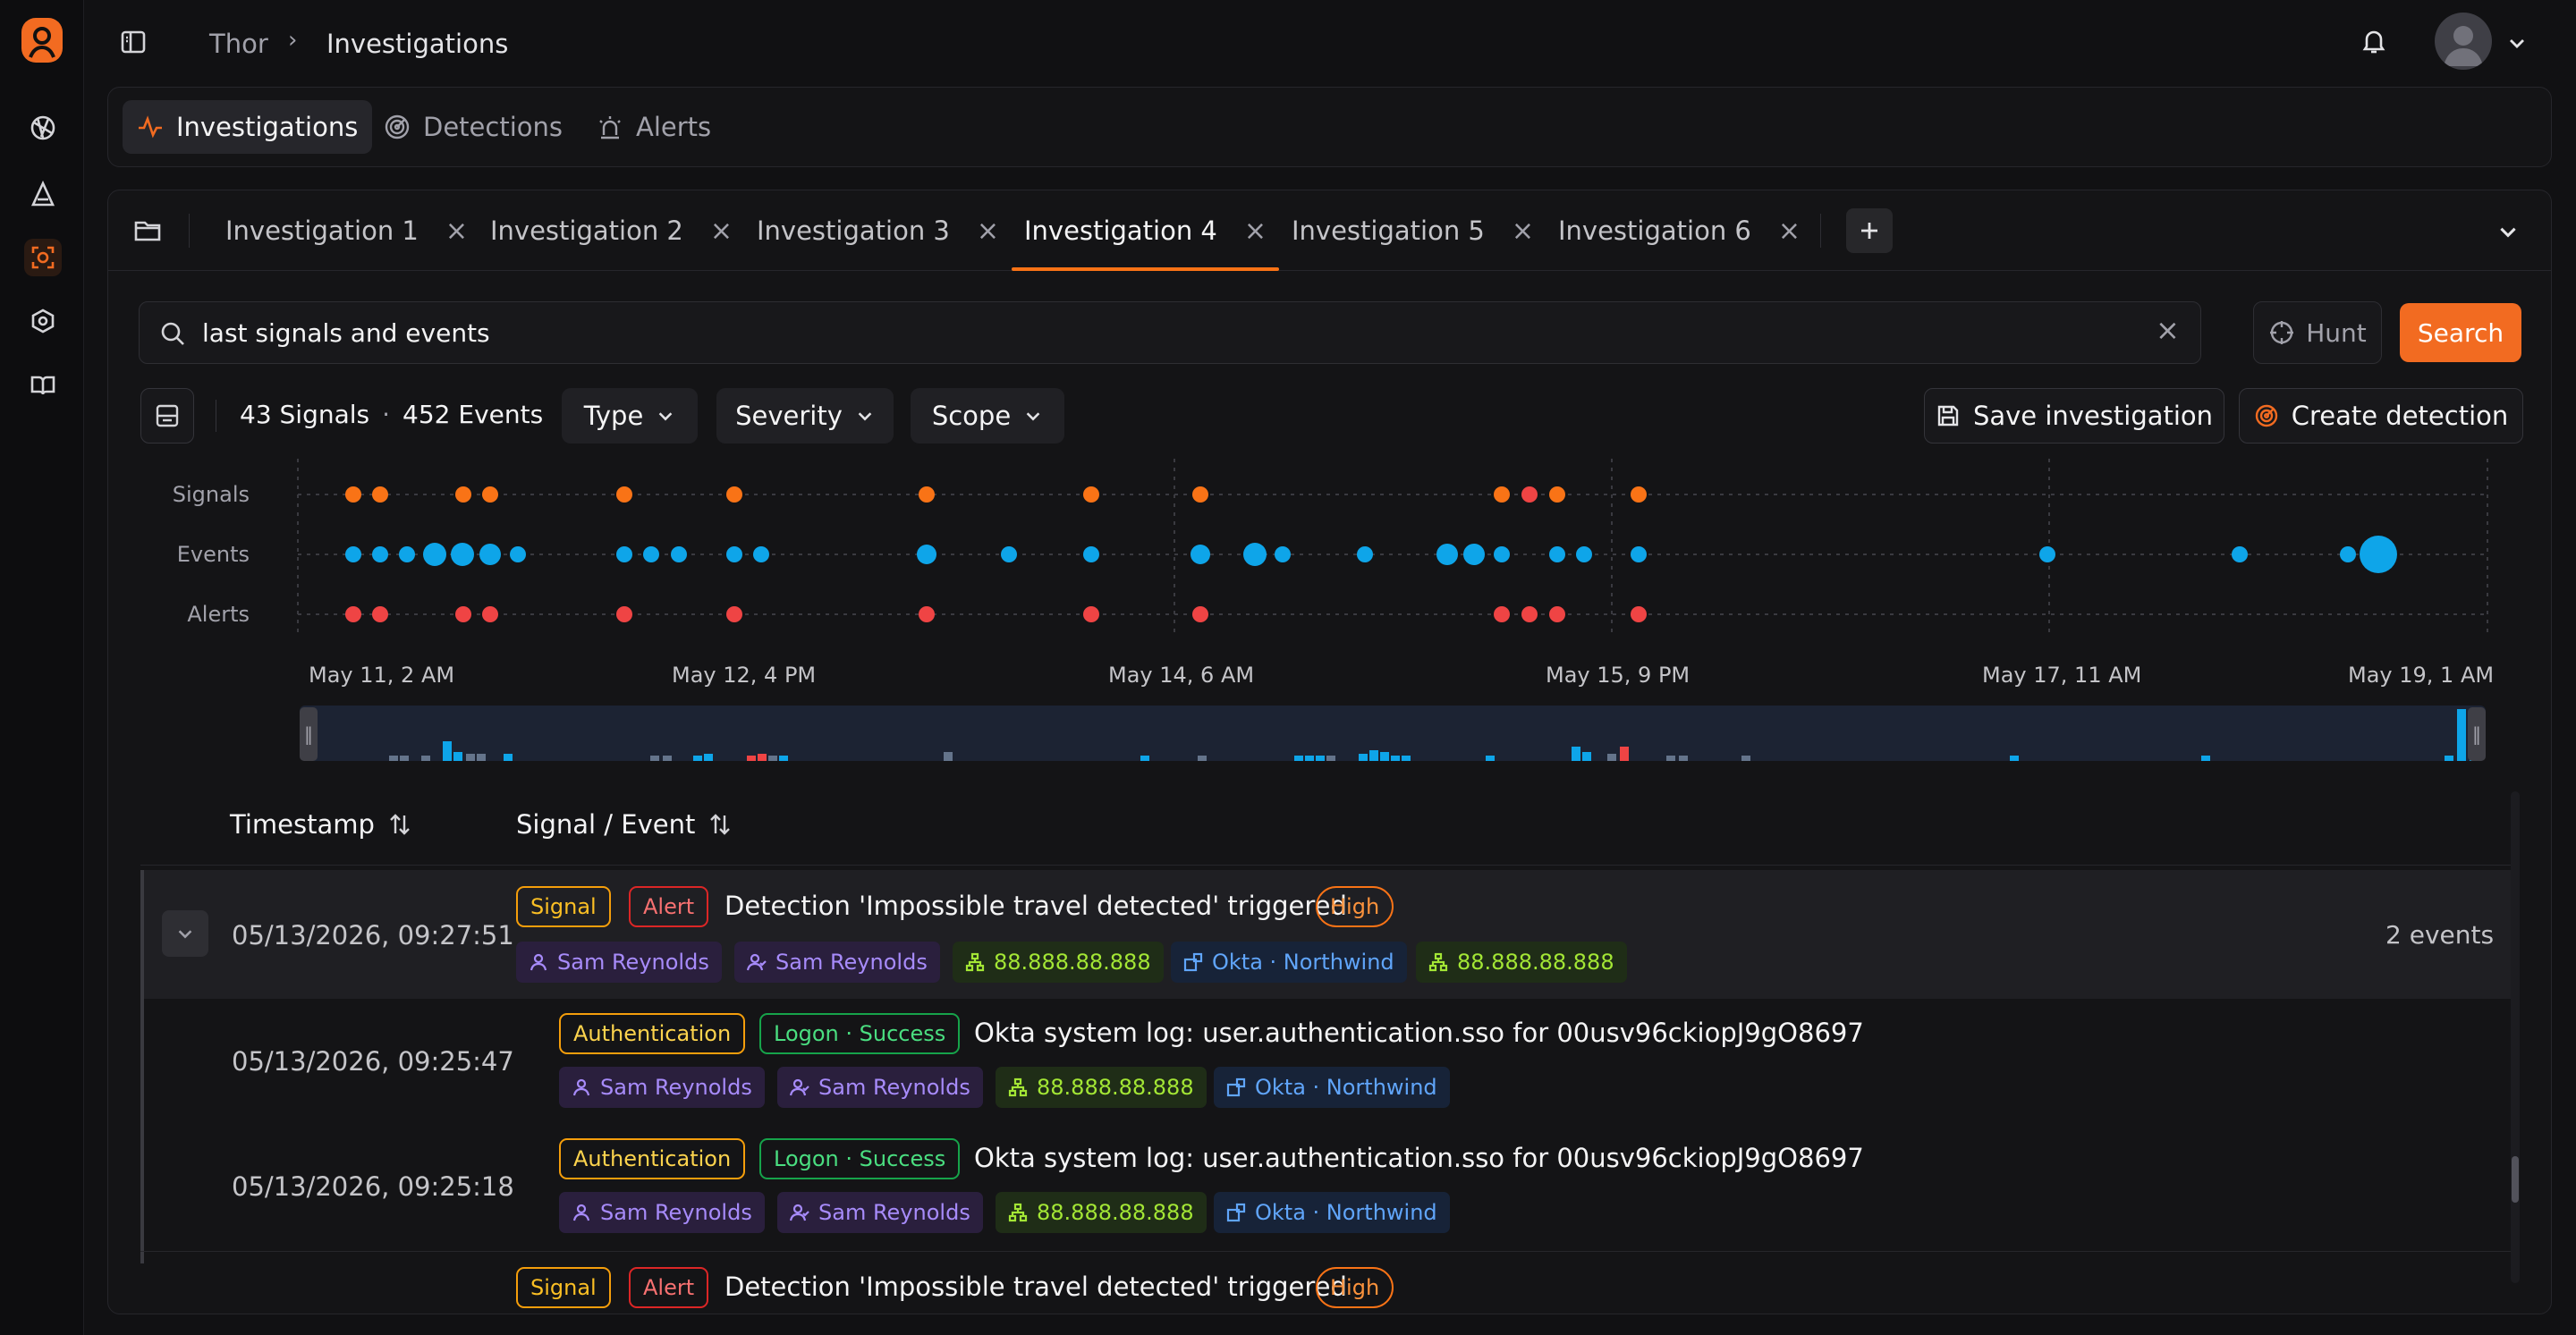  What do you see at coordinates (167, 416) in the screenshot?
I see `toggle-timeline-button` at bounding box center [167, 416].